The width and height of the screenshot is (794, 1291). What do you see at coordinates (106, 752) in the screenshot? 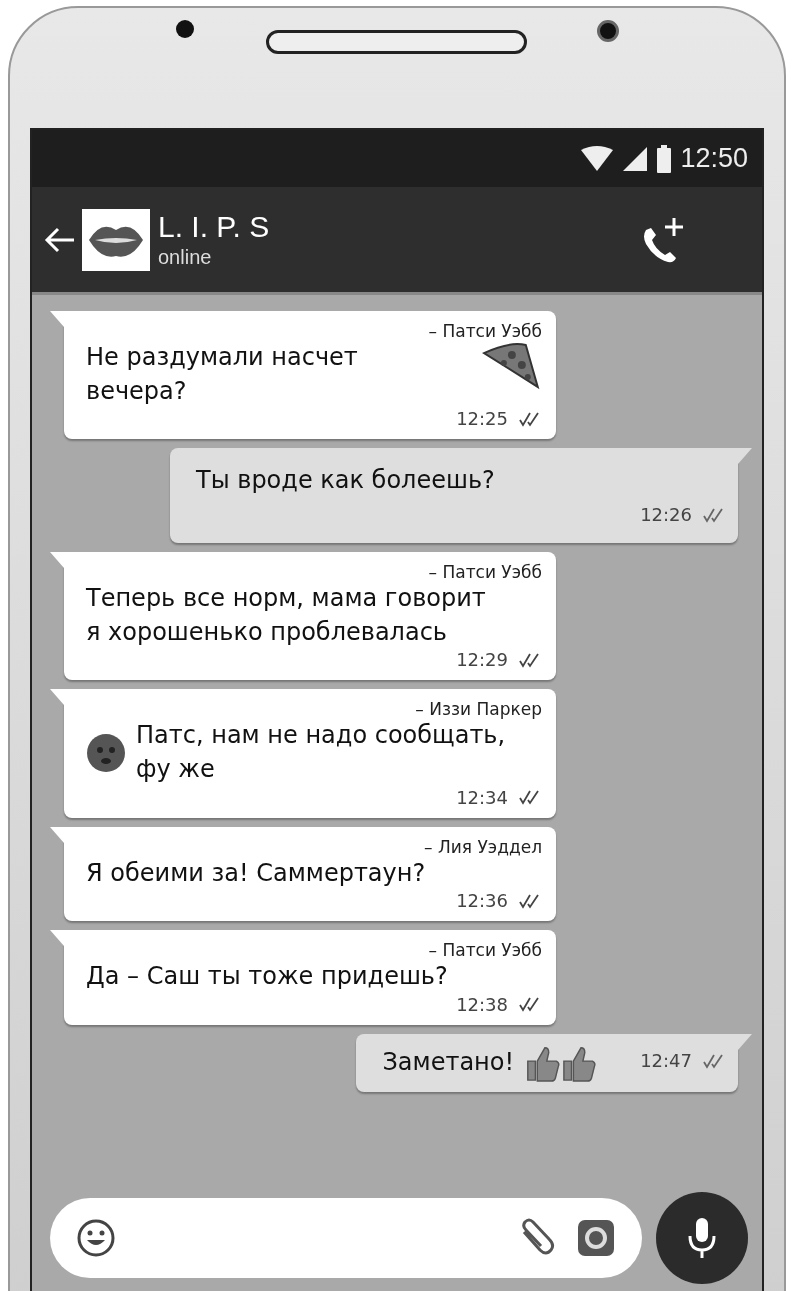
I see `face-emoji-icon` at bounding box center [106, 752].